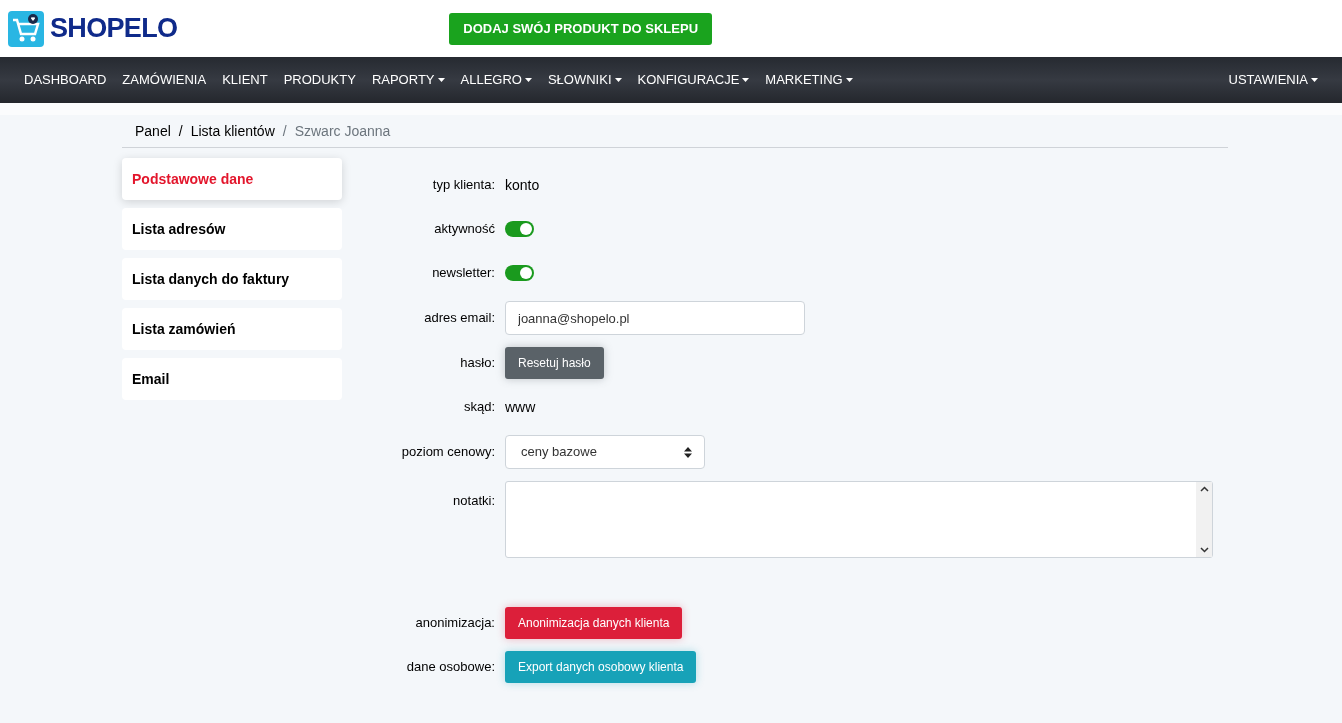 This screenshot has height=723, width=1342. Describe the element at coordinates (459, 318) in the screenshot. I see `field-label: adres email:` at that location.